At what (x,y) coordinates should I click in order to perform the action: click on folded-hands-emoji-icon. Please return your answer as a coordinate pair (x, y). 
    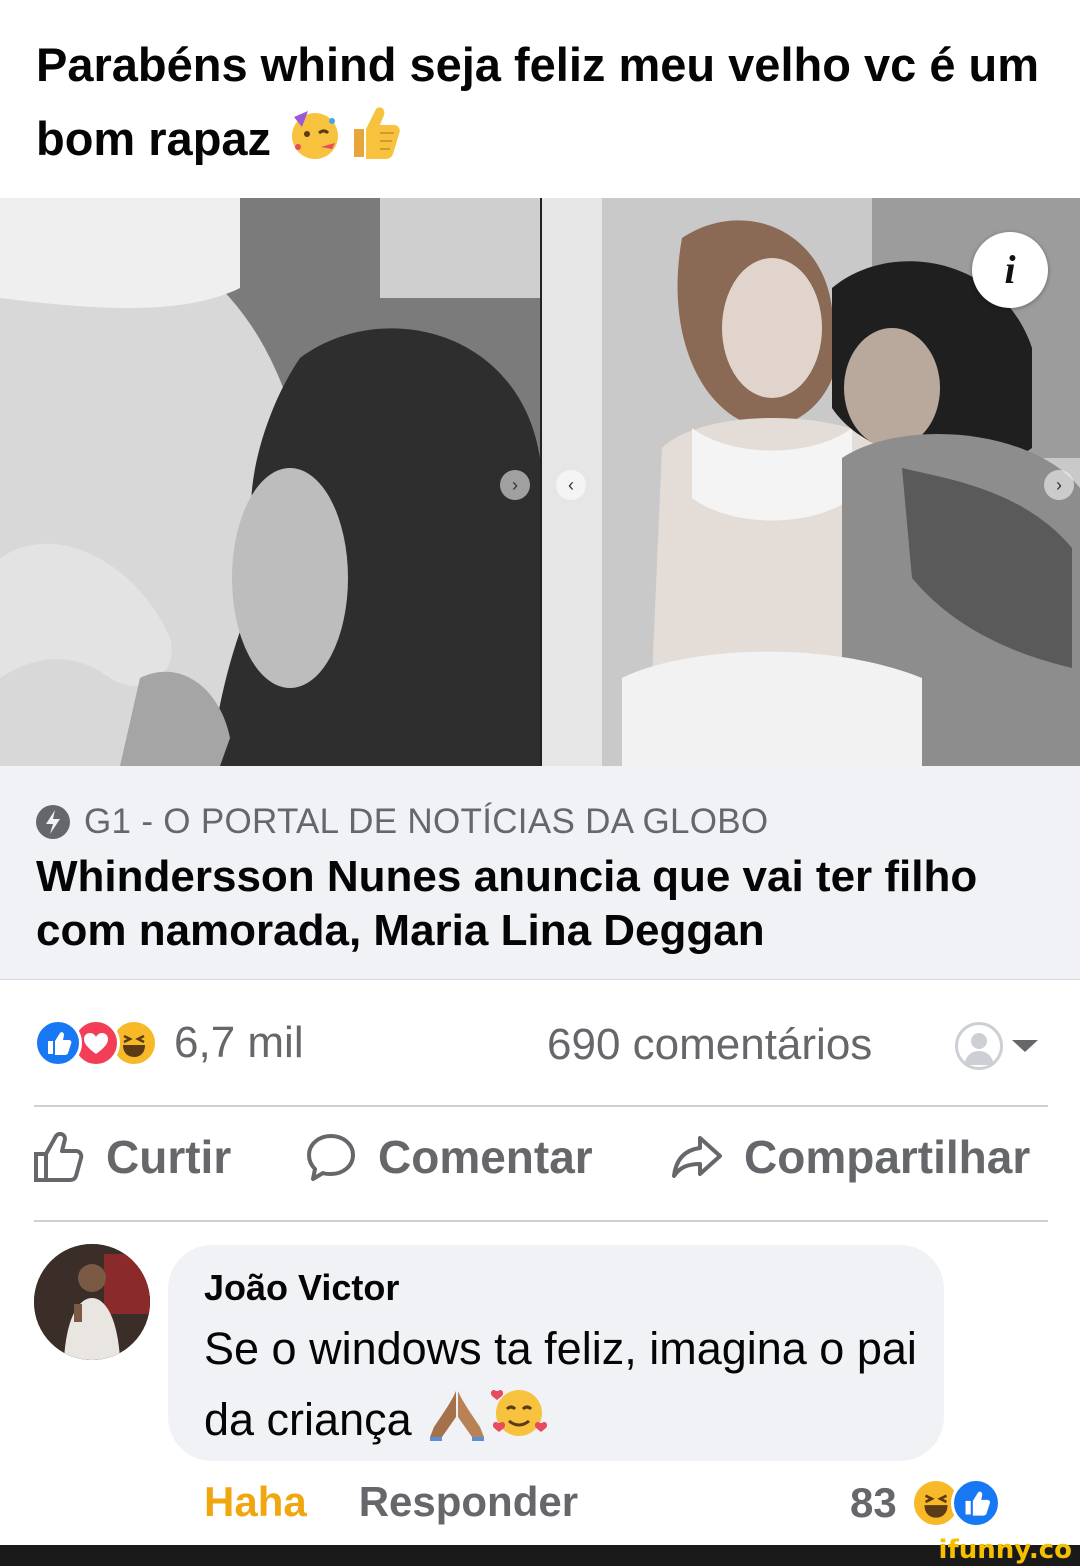
    Looking at the image, I should click on (457, 1423).